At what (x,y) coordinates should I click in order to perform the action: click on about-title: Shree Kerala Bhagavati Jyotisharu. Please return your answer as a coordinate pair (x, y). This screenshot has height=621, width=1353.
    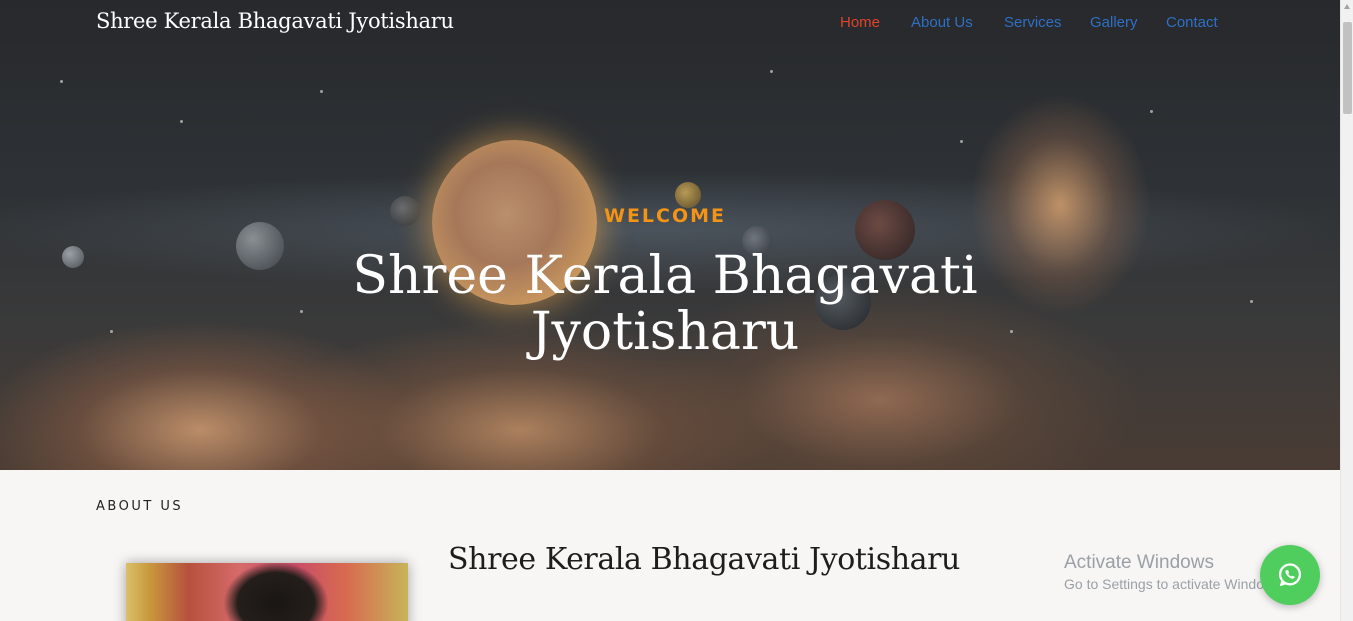
    Looking at the image, I should click on (704, 559).